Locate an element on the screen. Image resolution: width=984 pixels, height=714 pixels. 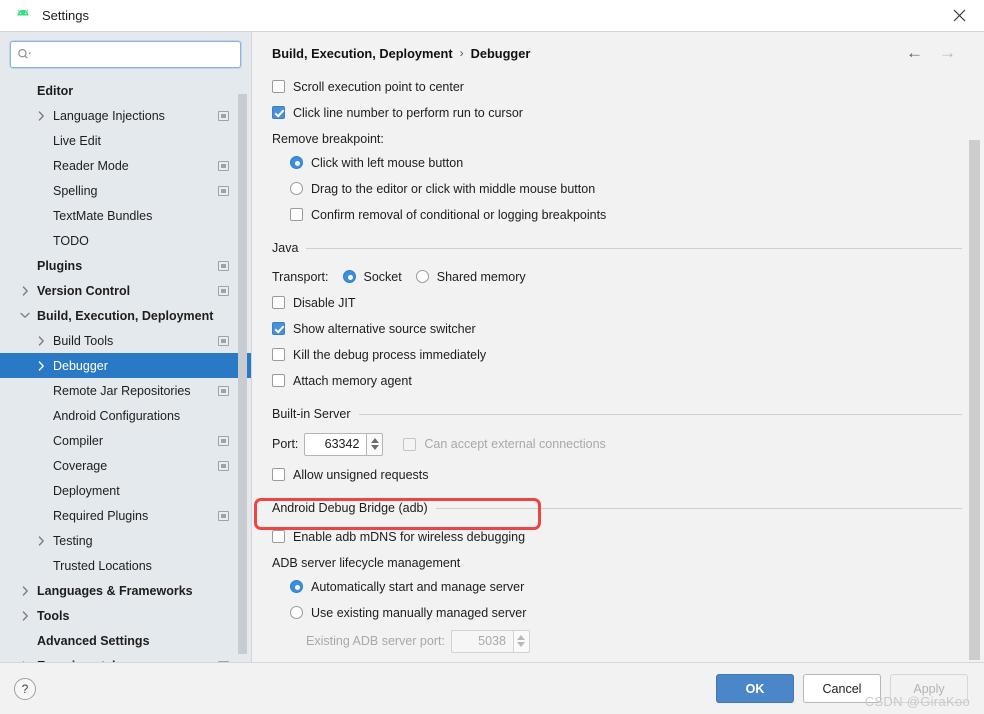
remove-breakpoint-option-left-click-row: Click with left mouse button is located at coordinates (617, 162).